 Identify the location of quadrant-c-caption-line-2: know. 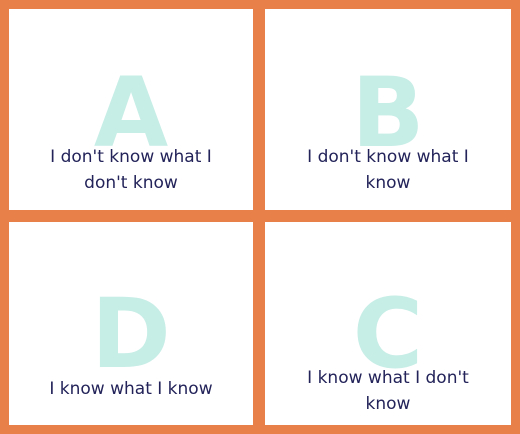
(388, 404).